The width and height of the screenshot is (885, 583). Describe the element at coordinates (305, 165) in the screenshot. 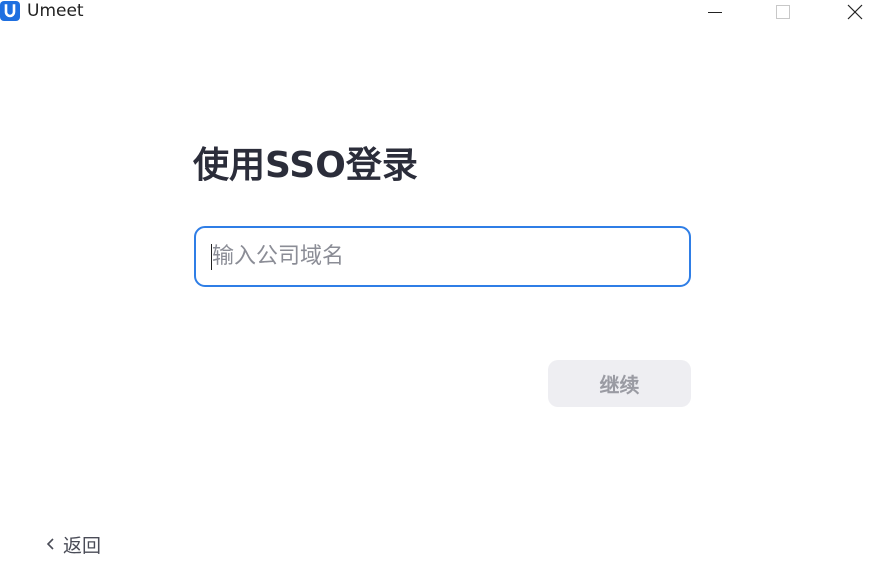

I see `page-title: 使用SSO登录` at that location.